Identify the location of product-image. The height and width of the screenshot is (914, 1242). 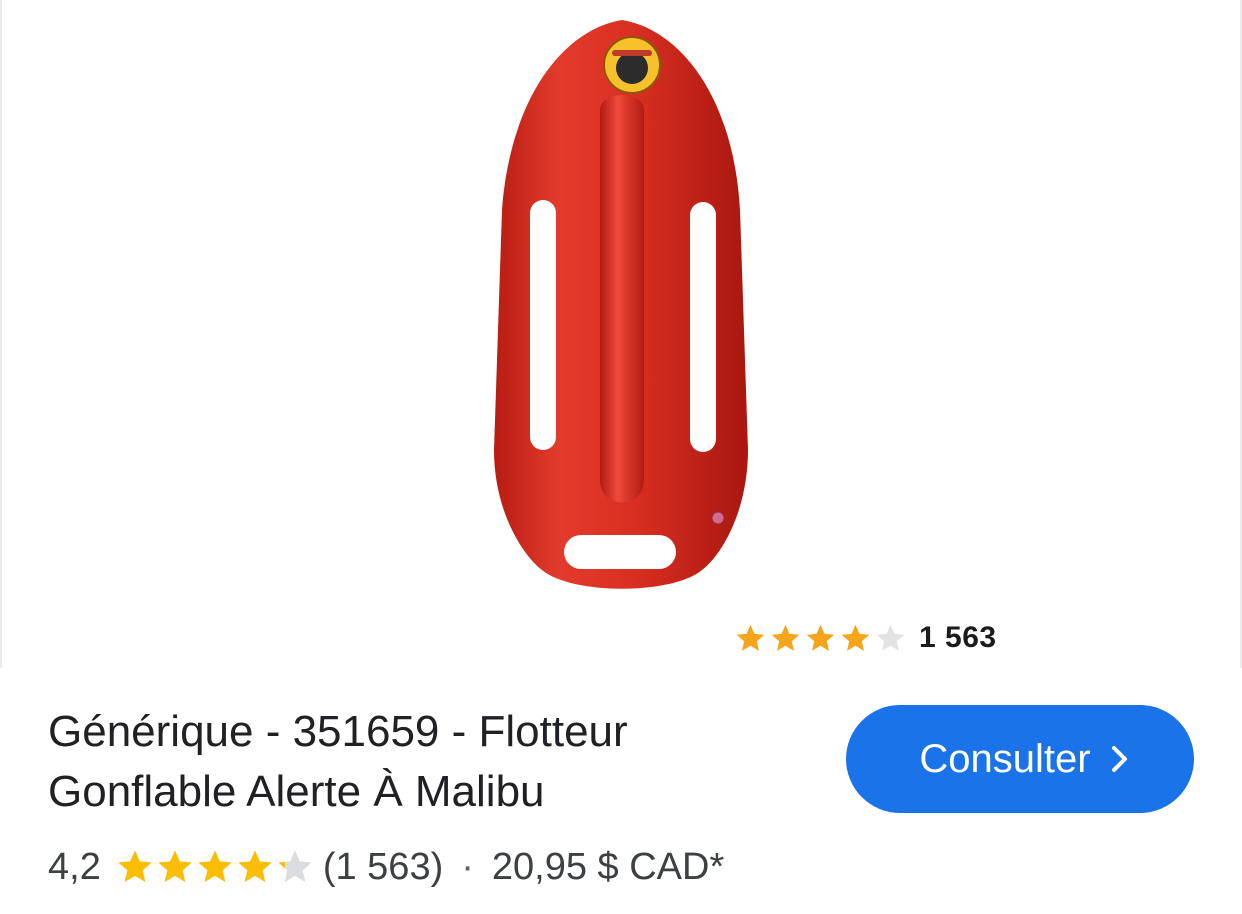
(621, 304).